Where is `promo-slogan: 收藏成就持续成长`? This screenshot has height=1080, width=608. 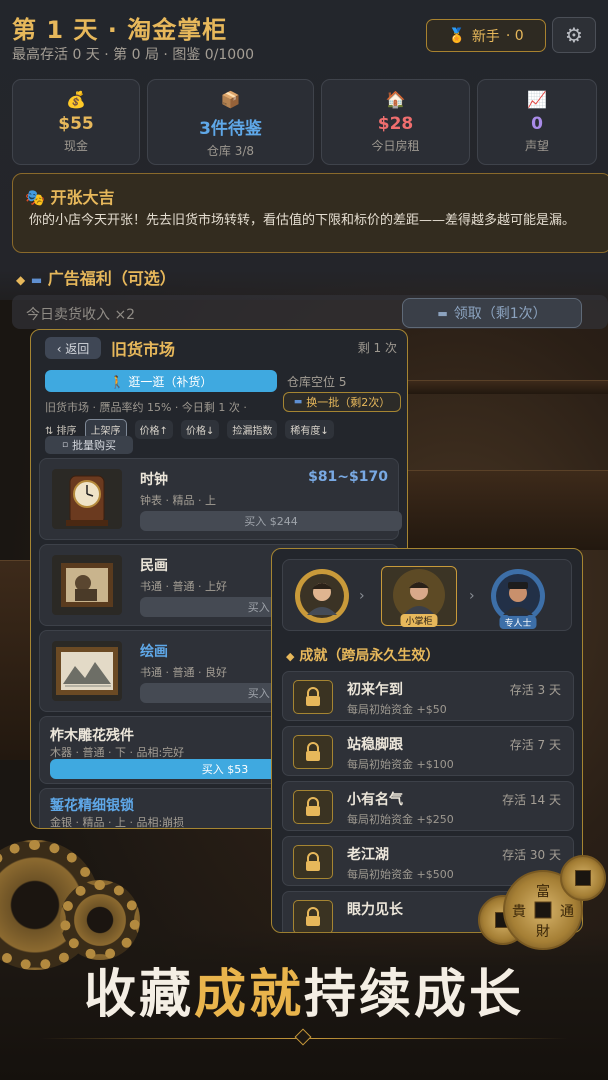 promo-slogan: 收藏成就持续成长 is located at coordinates (304, 989).